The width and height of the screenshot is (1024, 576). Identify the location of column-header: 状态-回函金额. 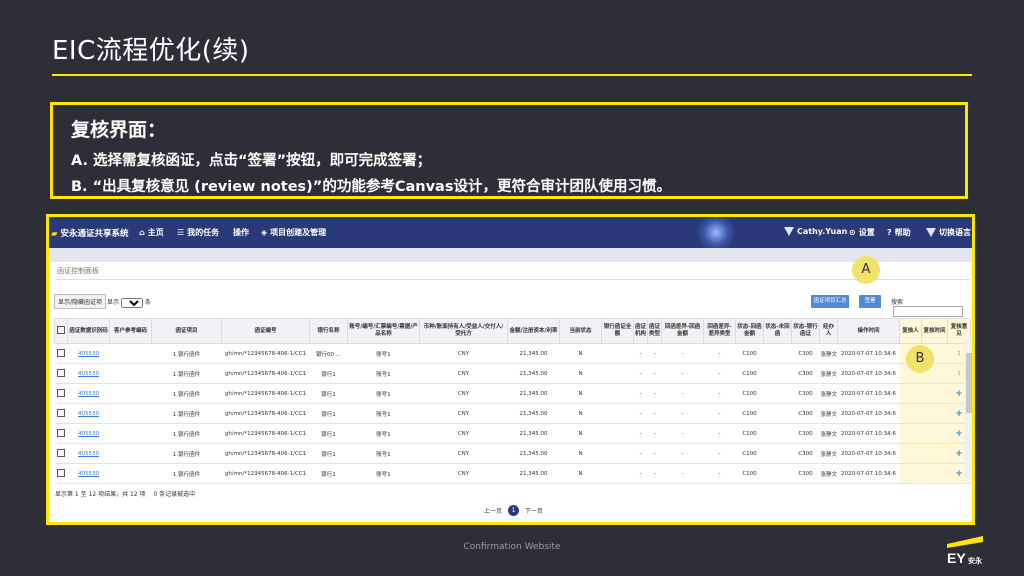
(749, 331).